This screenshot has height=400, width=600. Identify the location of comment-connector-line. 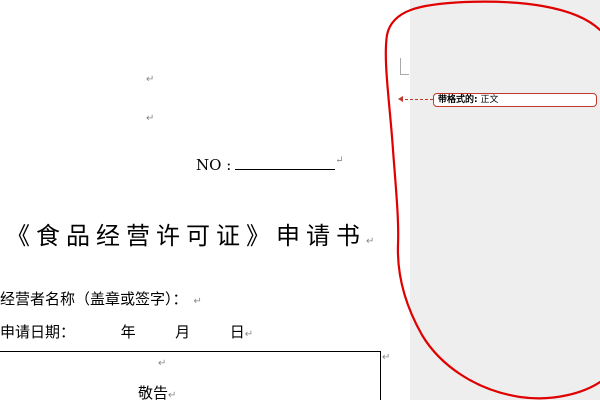
(416, 99).